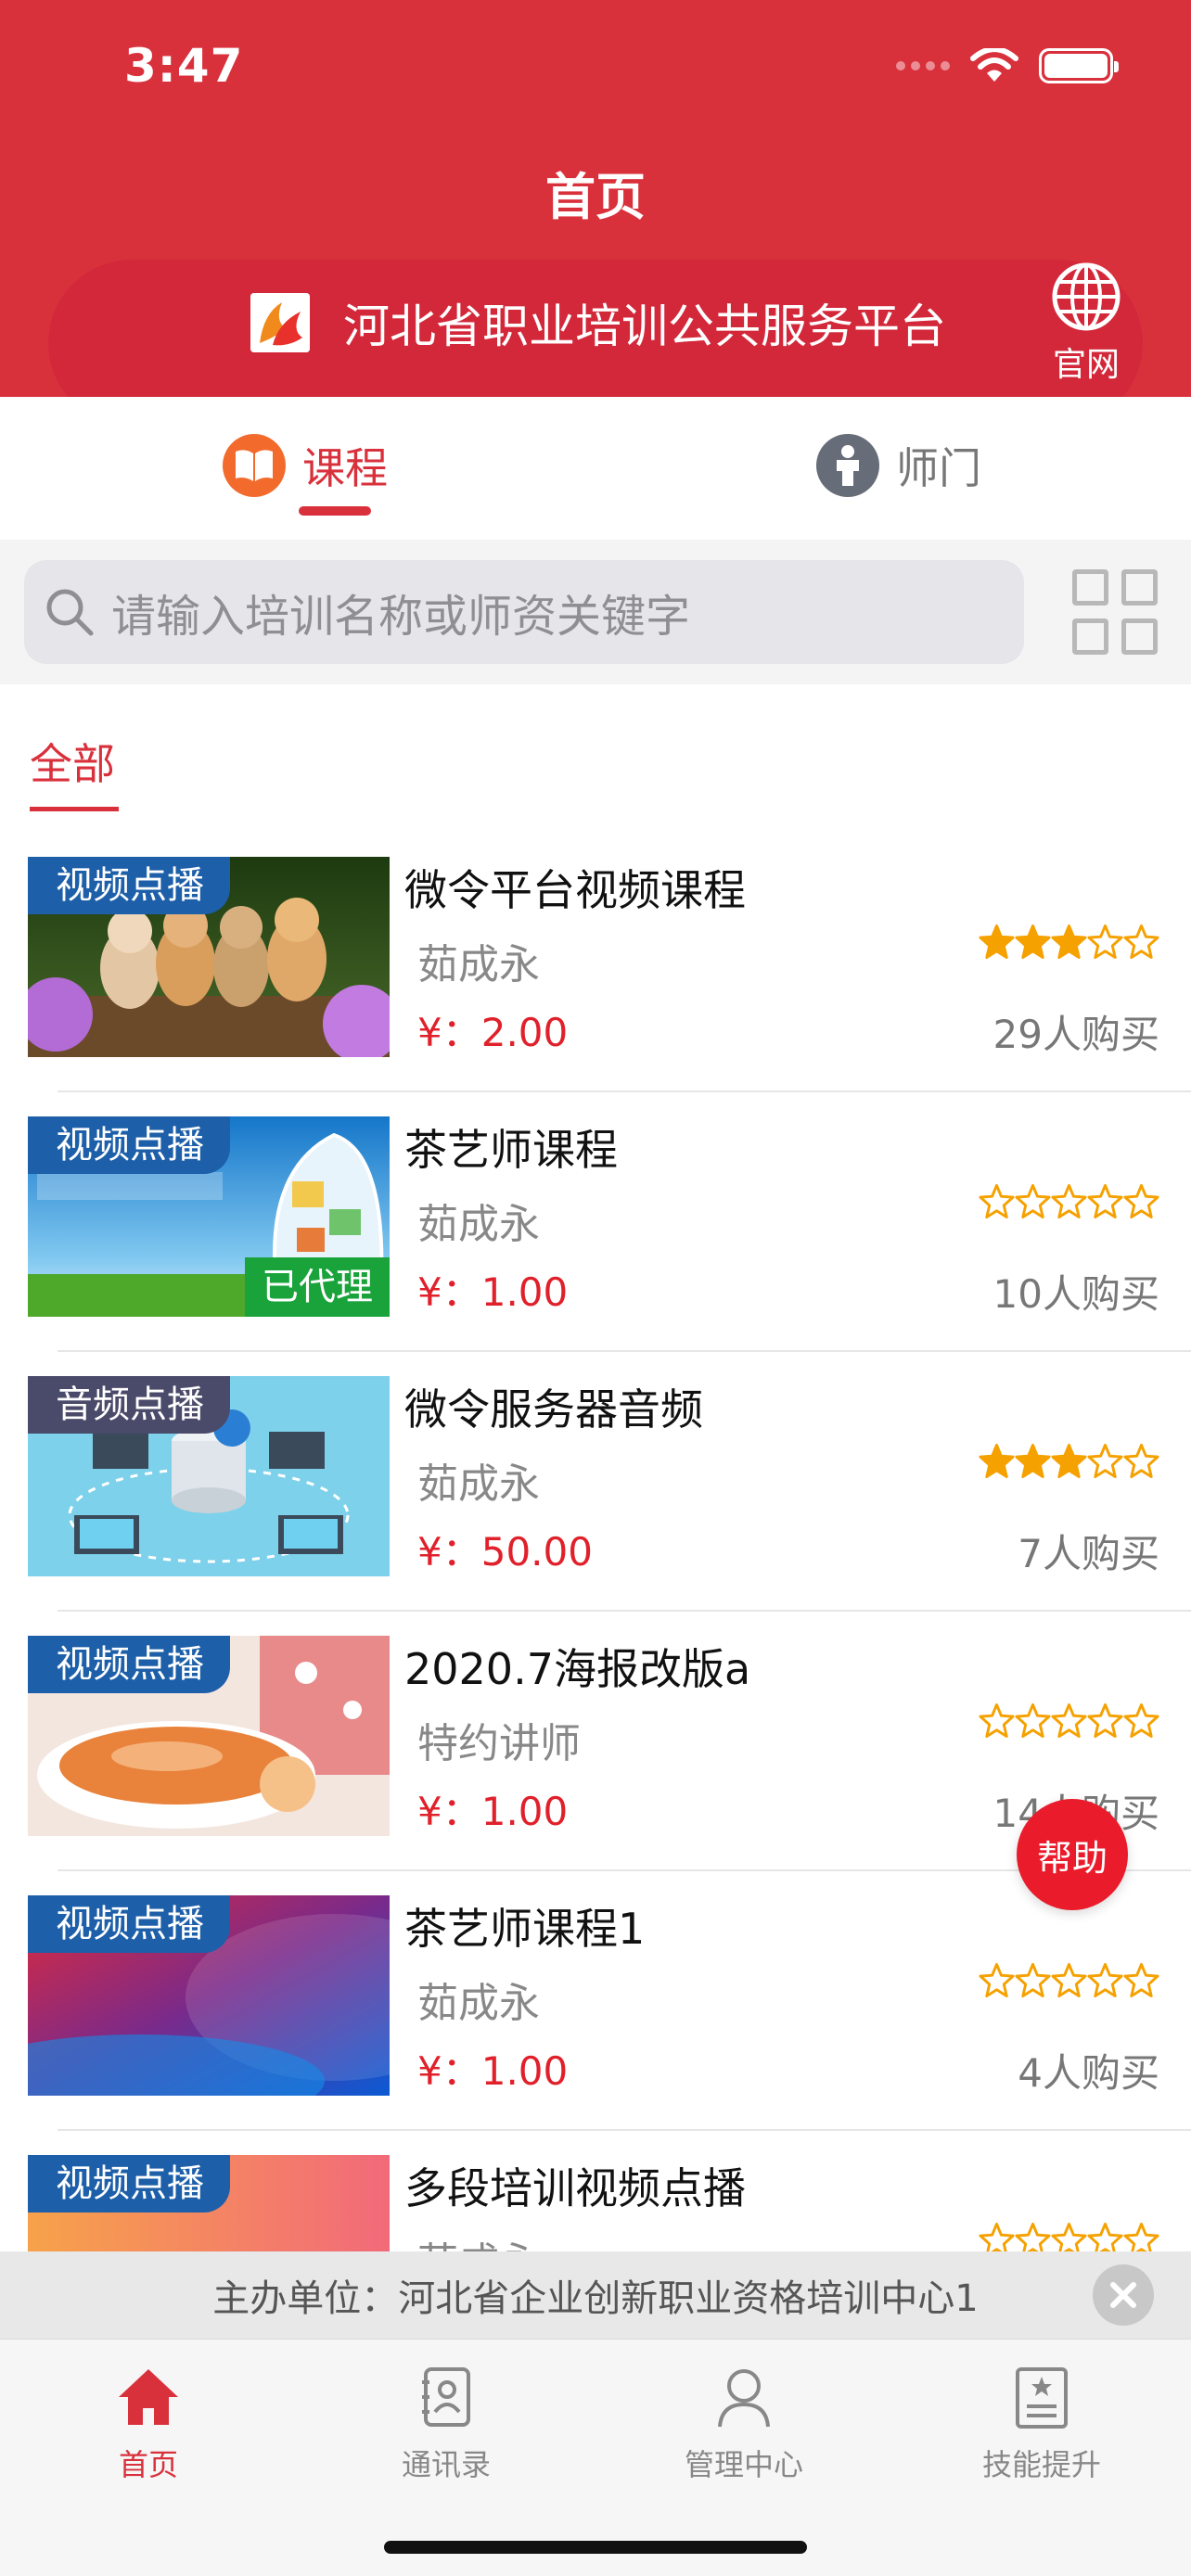 The width and height of the screenshot is (1191, 2576). I want to click on course-price: ¥：1.00, so click(493, 2071).